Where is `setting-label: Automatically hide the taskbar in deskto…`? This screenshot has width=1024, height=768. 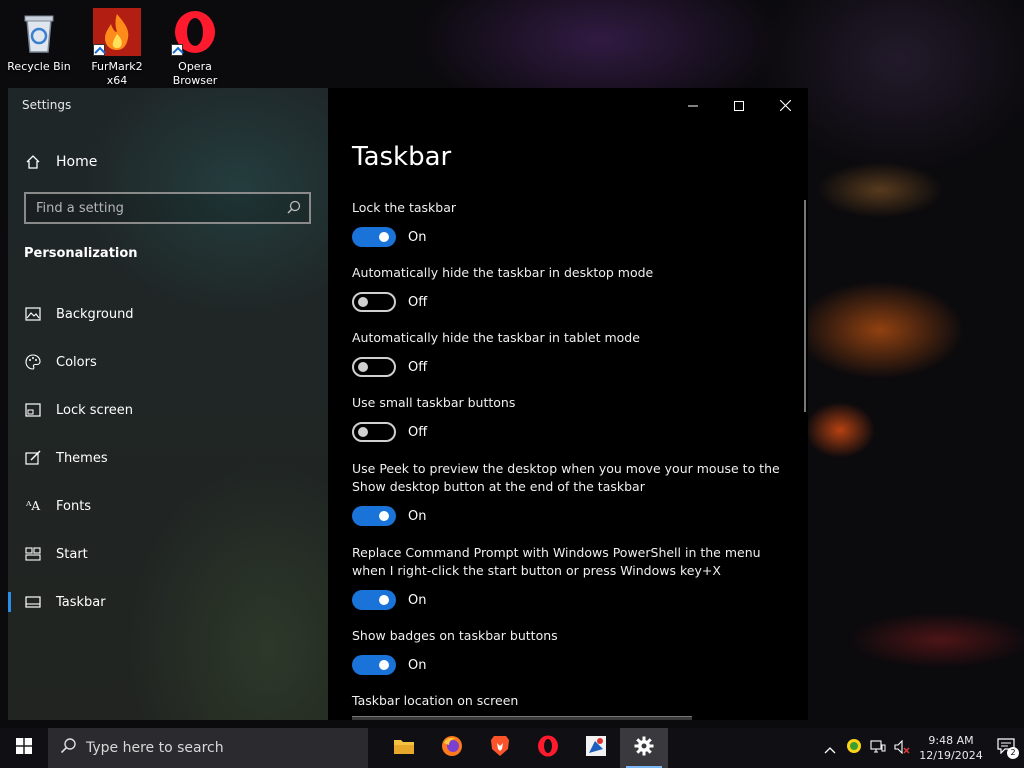 setting-label: Automatically hide the taskbar in deskto… is located at coordinates (503, 272).